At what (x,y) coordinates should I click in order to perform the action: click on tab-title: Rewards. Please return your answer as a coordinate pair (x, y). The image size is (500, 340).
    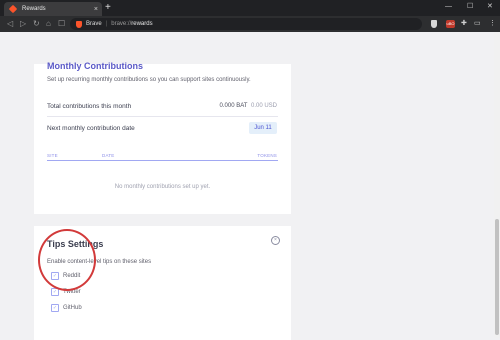
    Looking at the image, I should click on (34, 9).